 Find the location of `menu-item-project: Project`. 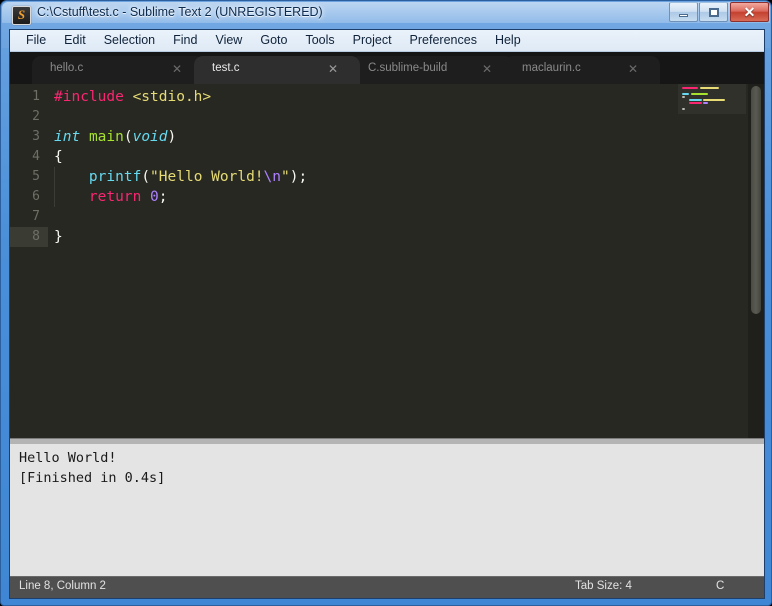

menu-item-project: Project is located at coordinates (372, 40).